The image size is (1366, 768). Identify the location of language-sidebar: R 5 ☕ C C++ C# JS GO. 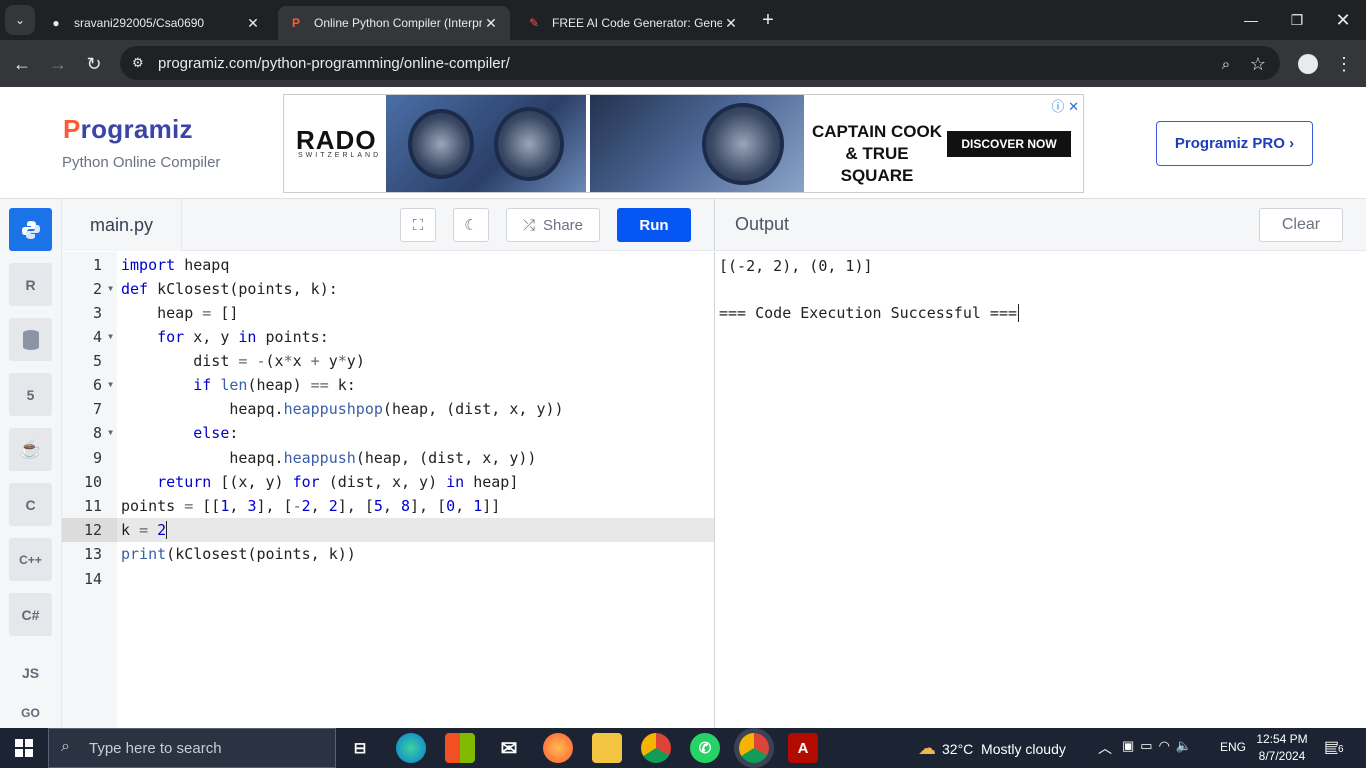
(31, 463).